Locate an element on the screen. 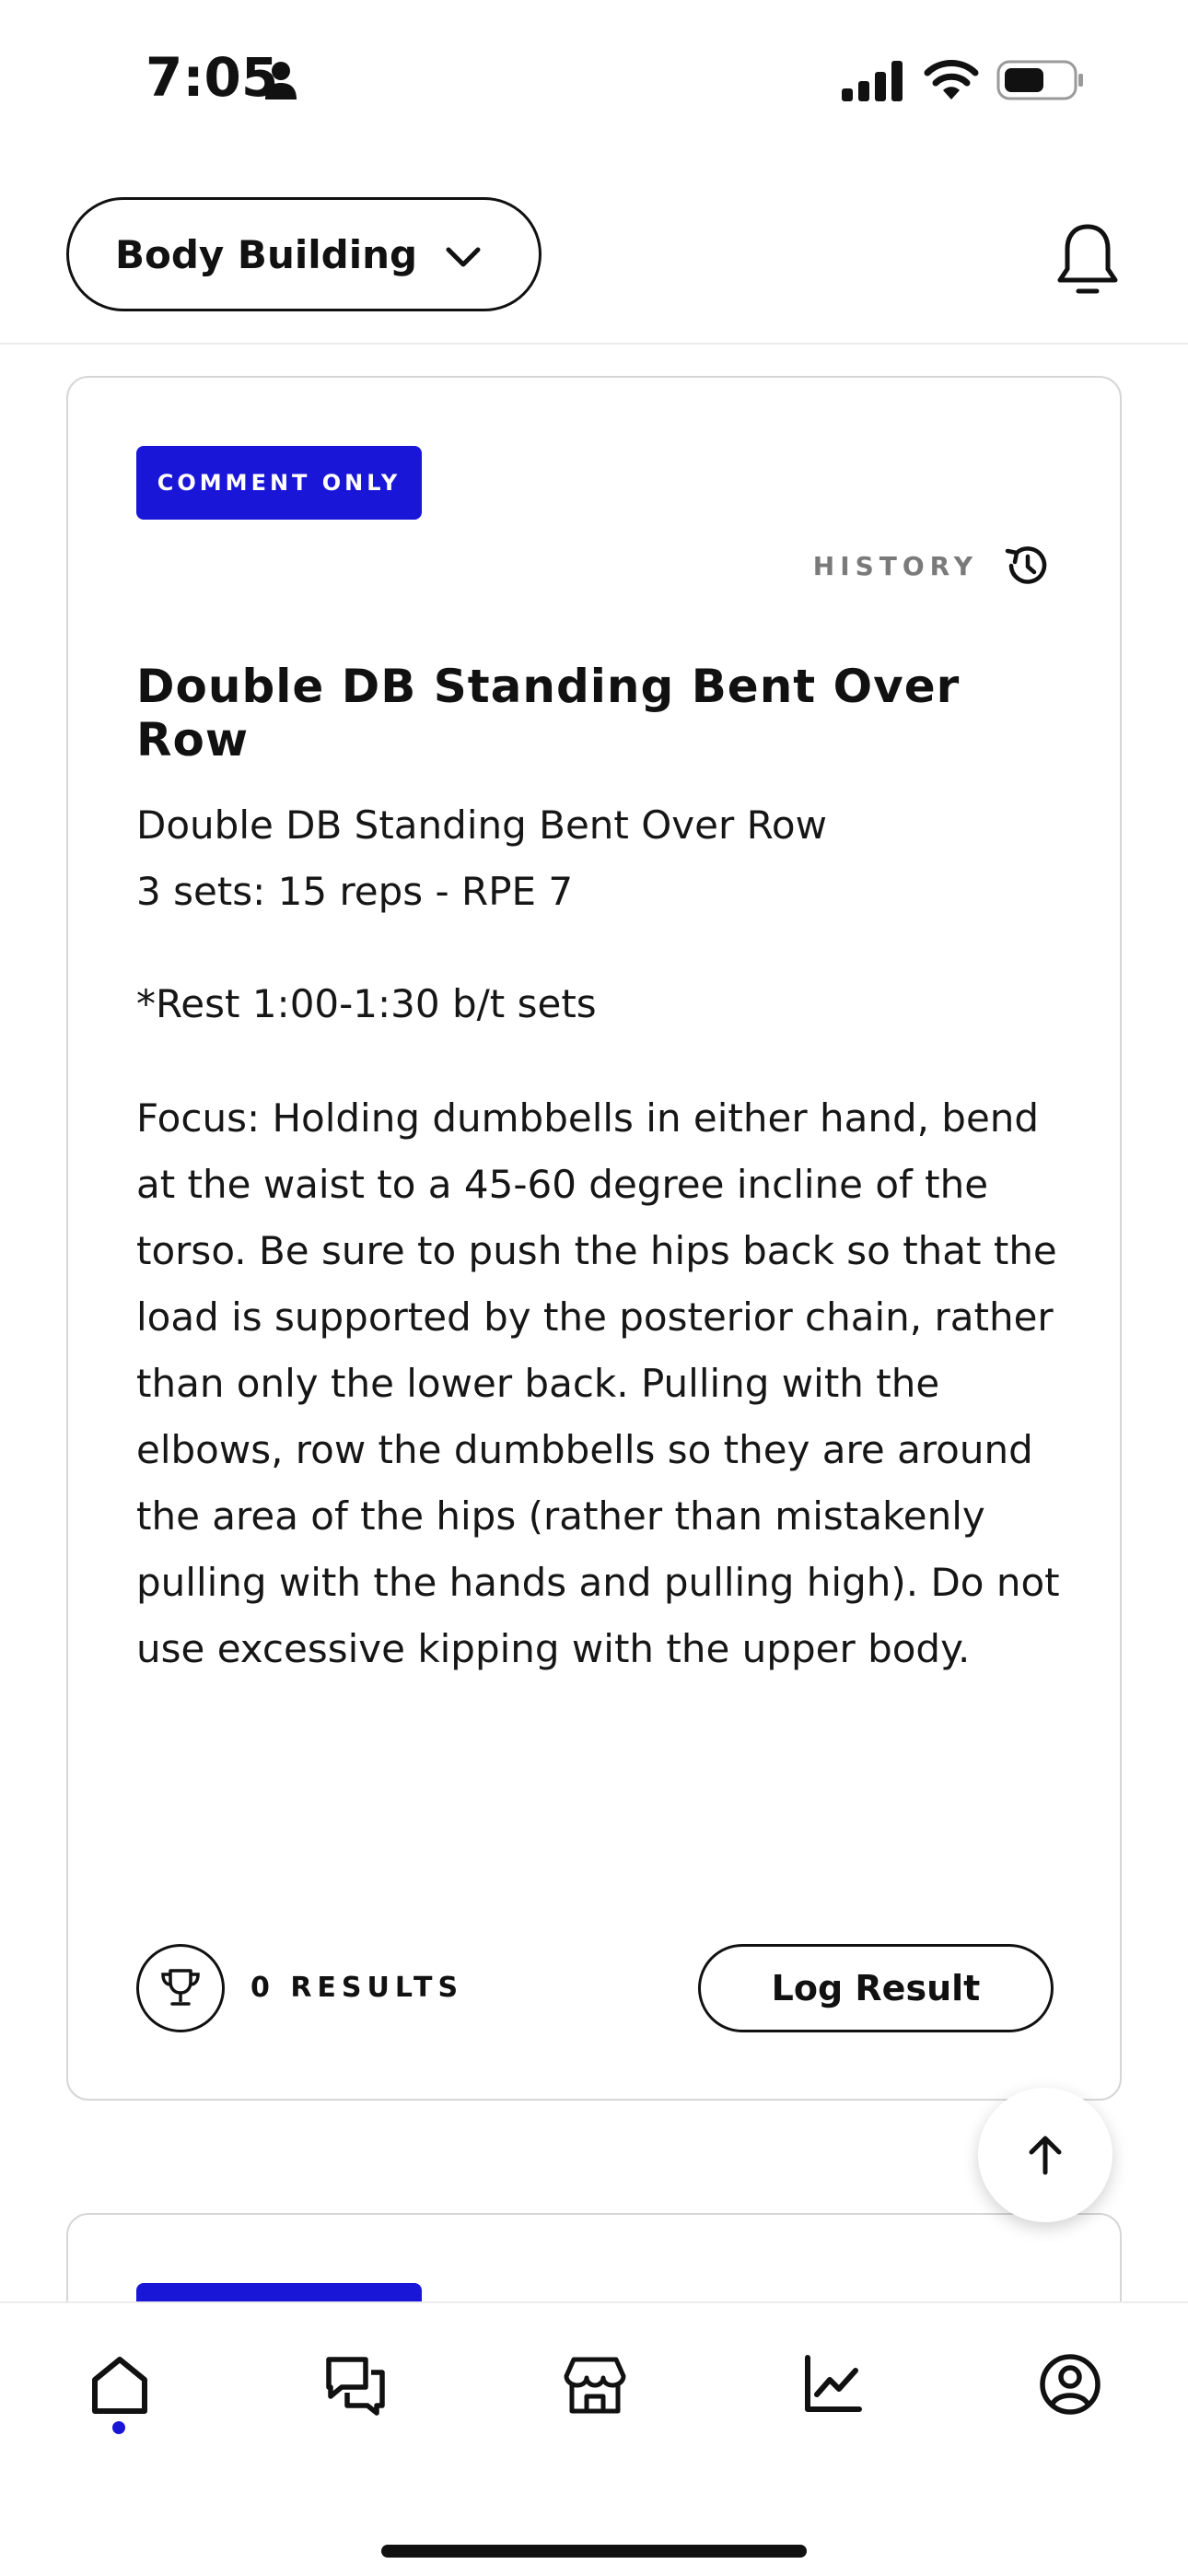  nav-messages is located at coordinates (355, 2384).